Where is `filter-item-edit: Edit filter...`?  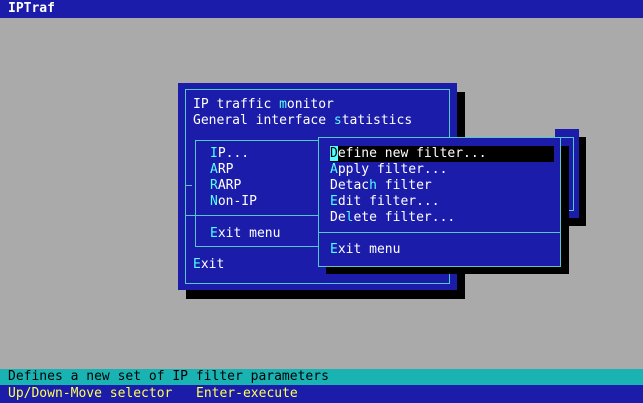
filter-item-edit: Edit filter... is located at coordinates (385, 202).